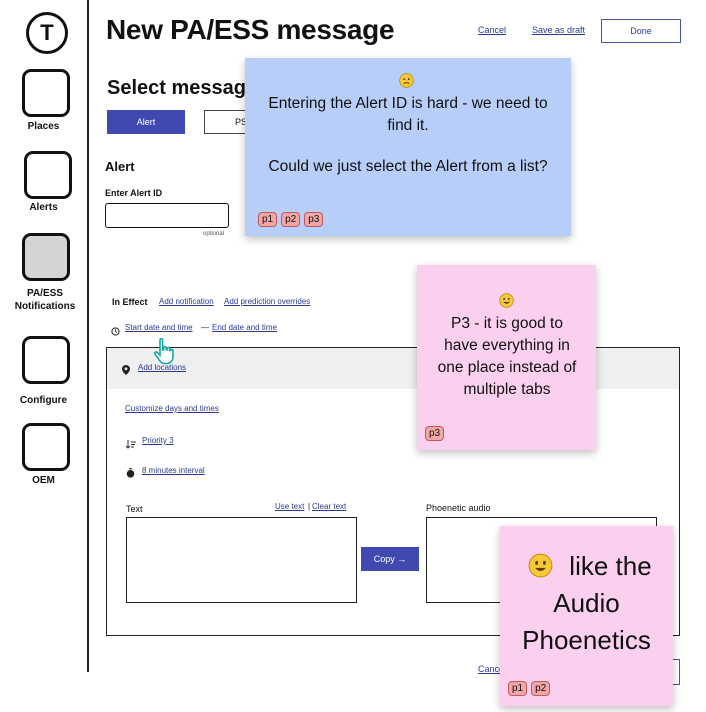  What do you see at coordinates (43, 126) in the screenshot?
I see `sidebar-label-places: Places` at bounding box center [43, 126].